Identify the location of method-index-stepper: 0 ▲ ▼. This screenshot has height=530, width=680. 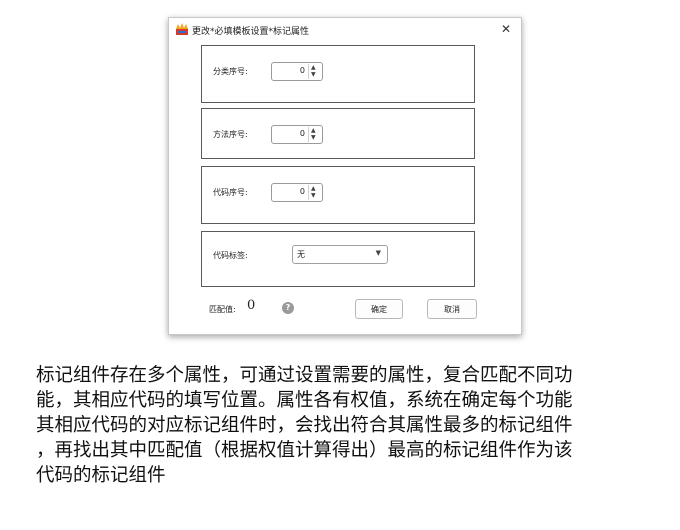
(297, 134).